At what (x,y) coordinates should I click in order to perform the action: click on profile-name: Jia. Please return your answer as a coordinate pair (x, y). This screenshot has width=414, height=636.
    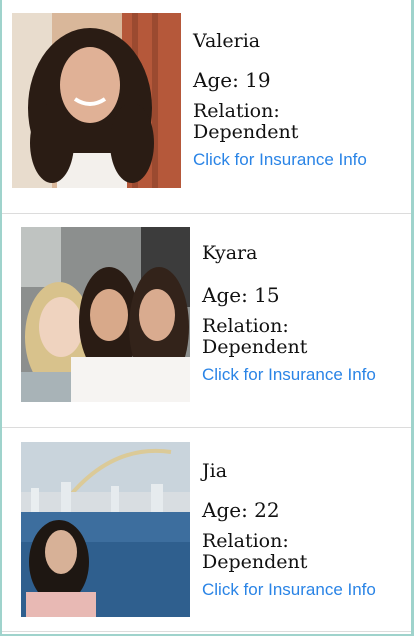
    Looking at the image, I should click on (215, 471).